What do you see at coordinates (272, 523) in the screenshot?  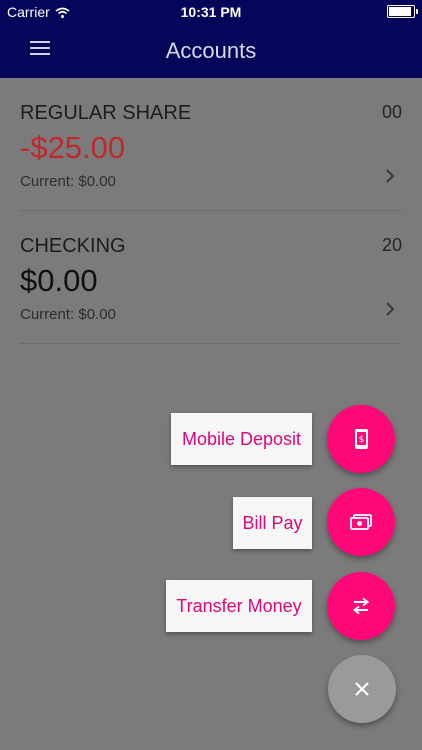 I see `bill-pay-label: Bill Pay` at bounding box center [272, 523].